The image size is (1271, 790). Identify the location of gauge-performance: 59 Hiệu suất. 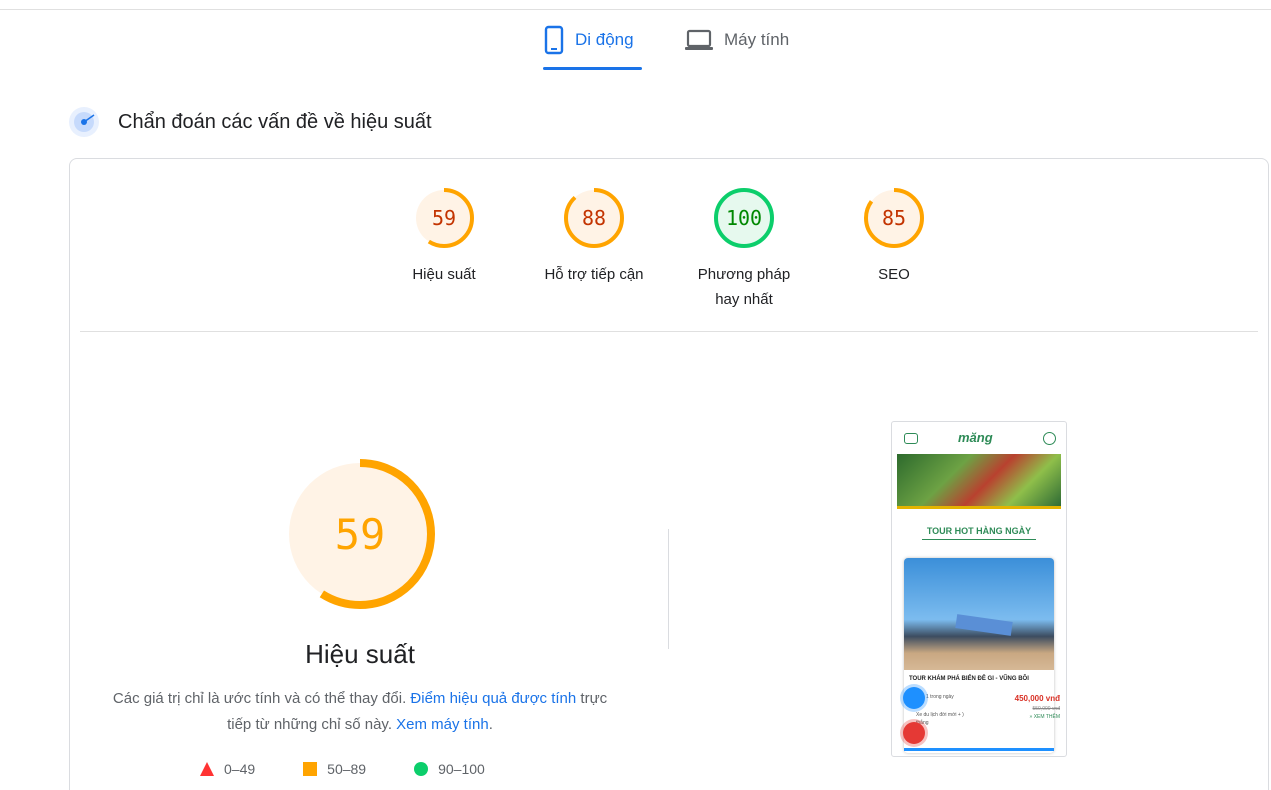
(444, 237).